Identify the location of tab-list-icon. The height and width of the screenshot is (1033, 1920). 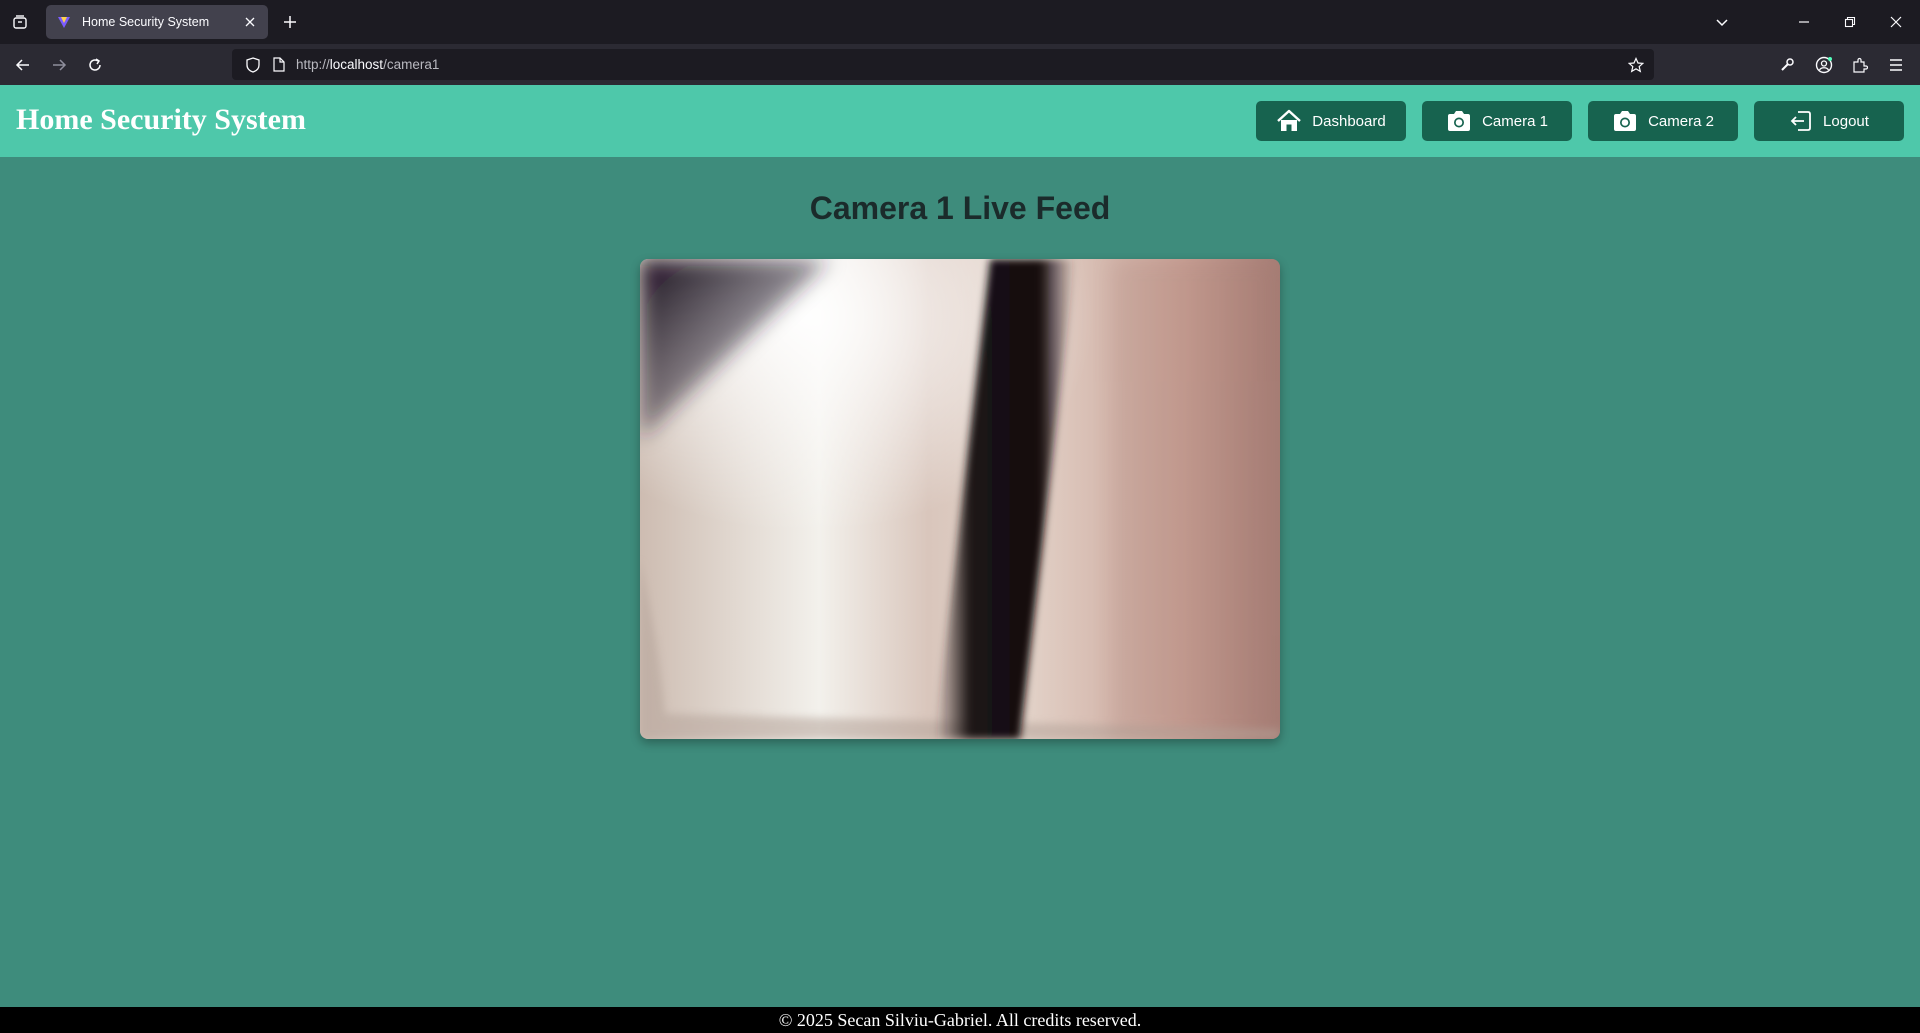
(20, 22).